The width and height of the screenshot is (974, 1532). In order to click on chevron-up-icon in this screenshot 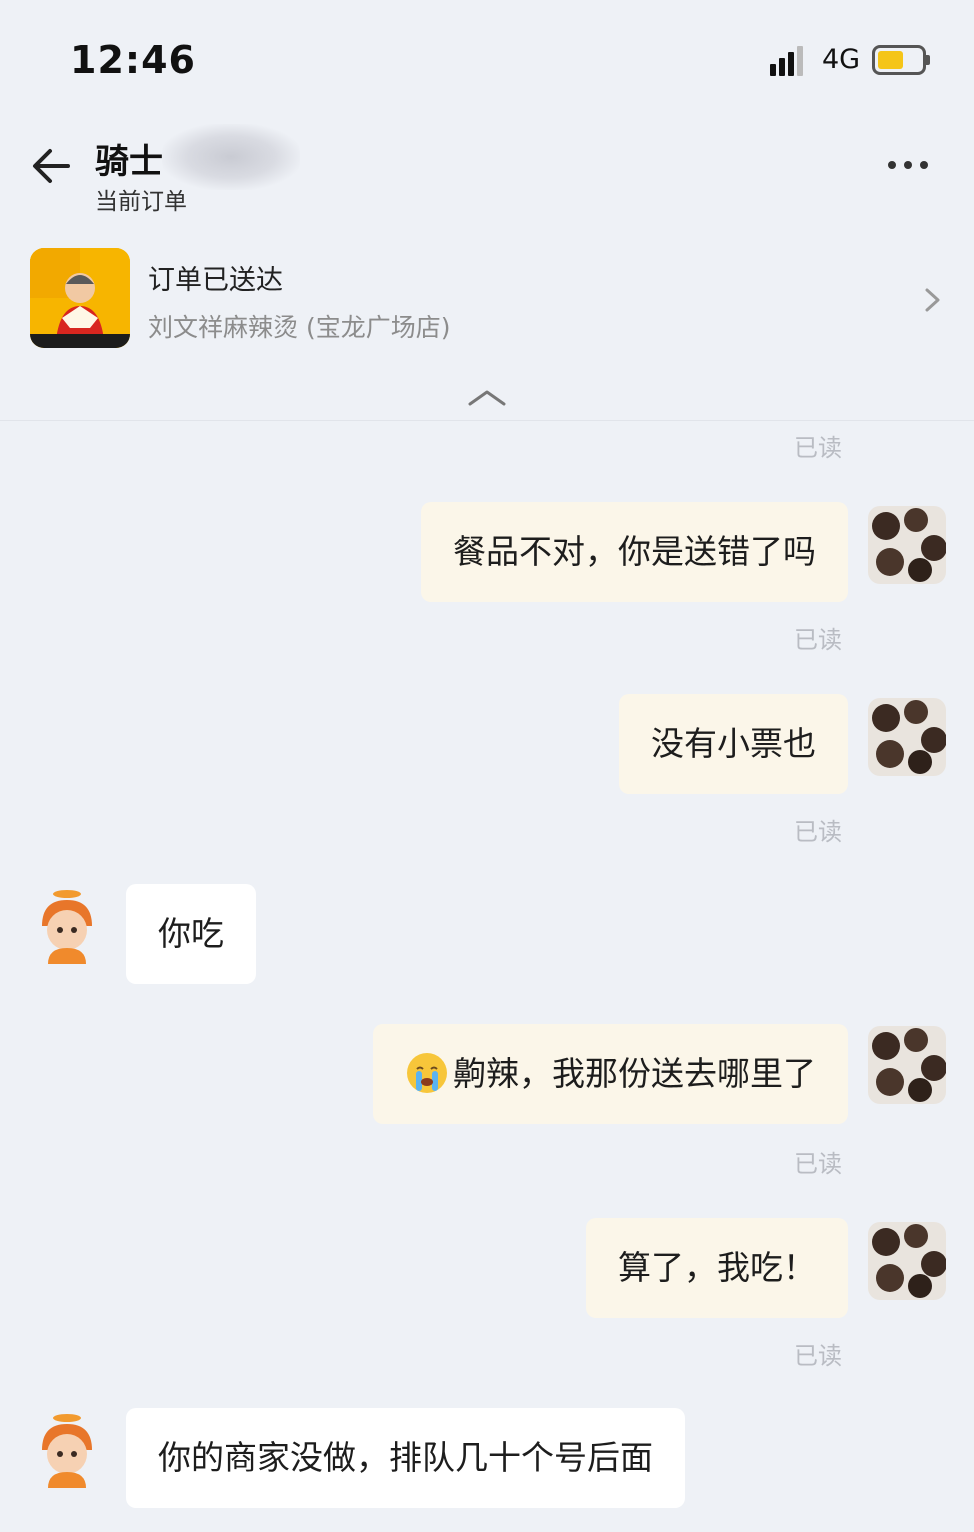, I will do `click(487, 398)`.